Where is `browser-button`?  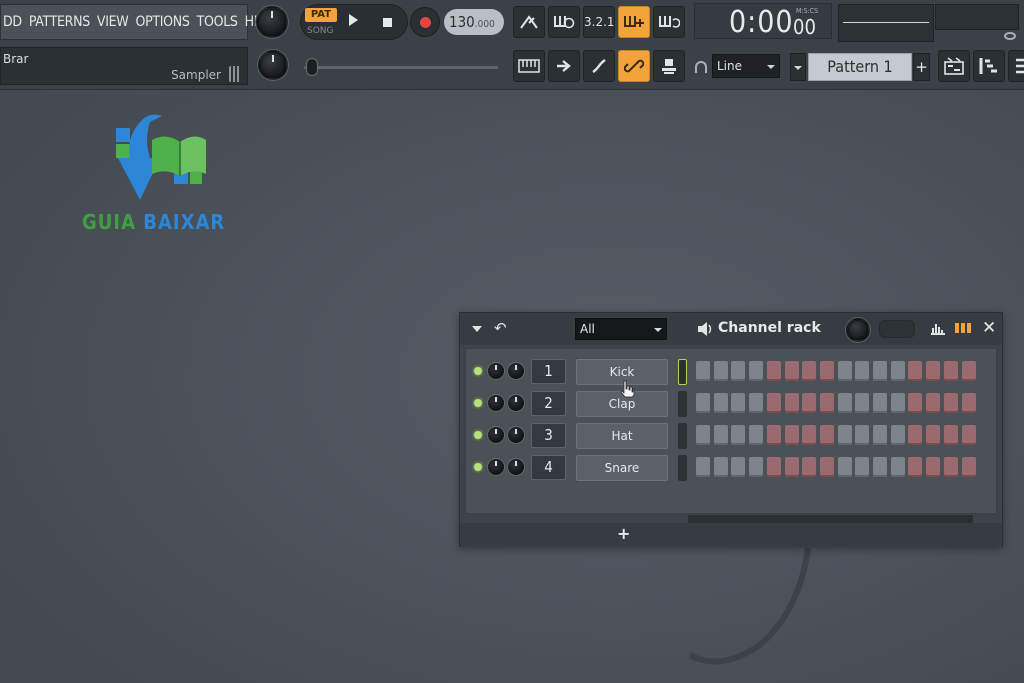
browser-button is located at coordinates (1016, 66).